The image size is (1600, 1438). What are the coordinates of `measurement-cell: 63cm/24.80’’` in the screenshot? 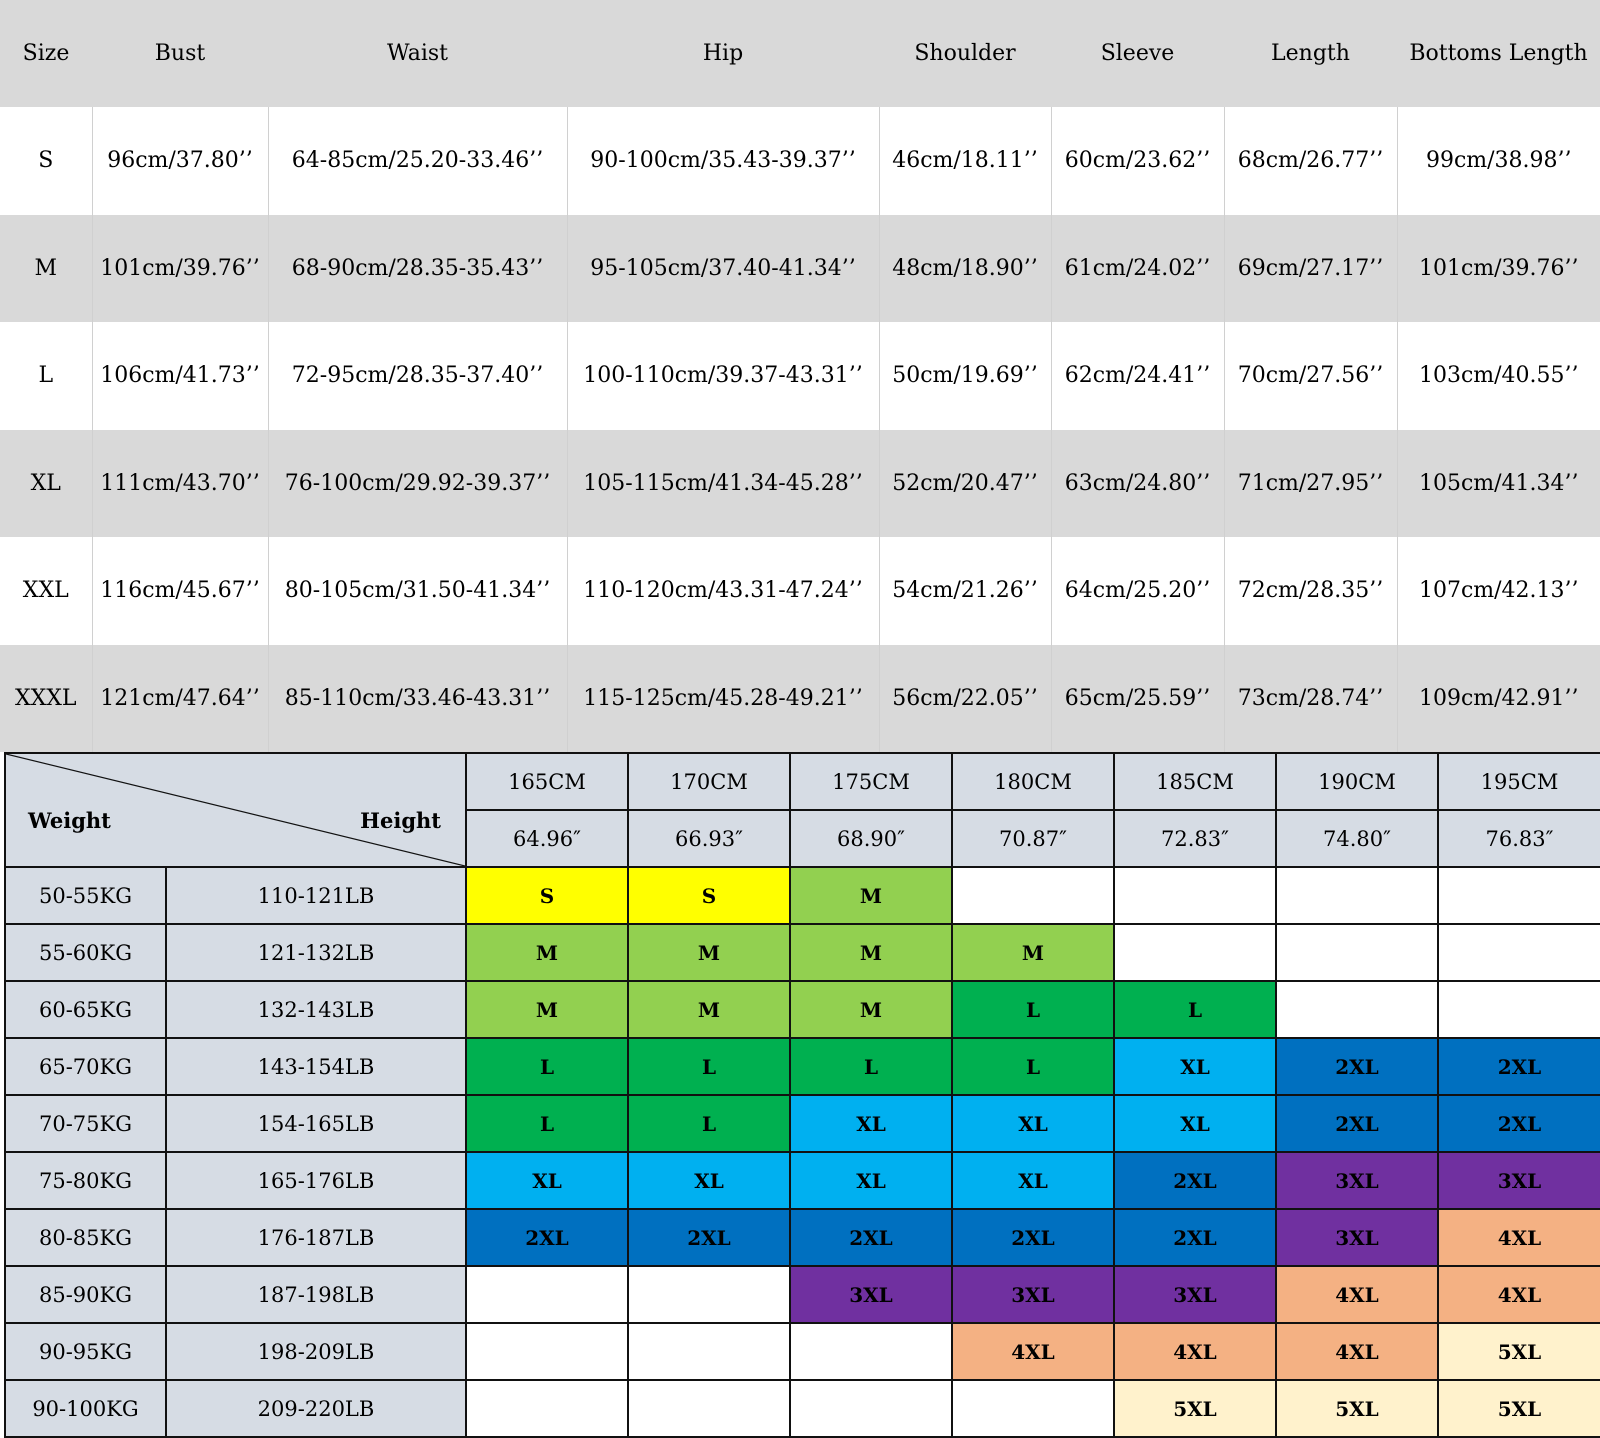 It's located at (1137, 483).